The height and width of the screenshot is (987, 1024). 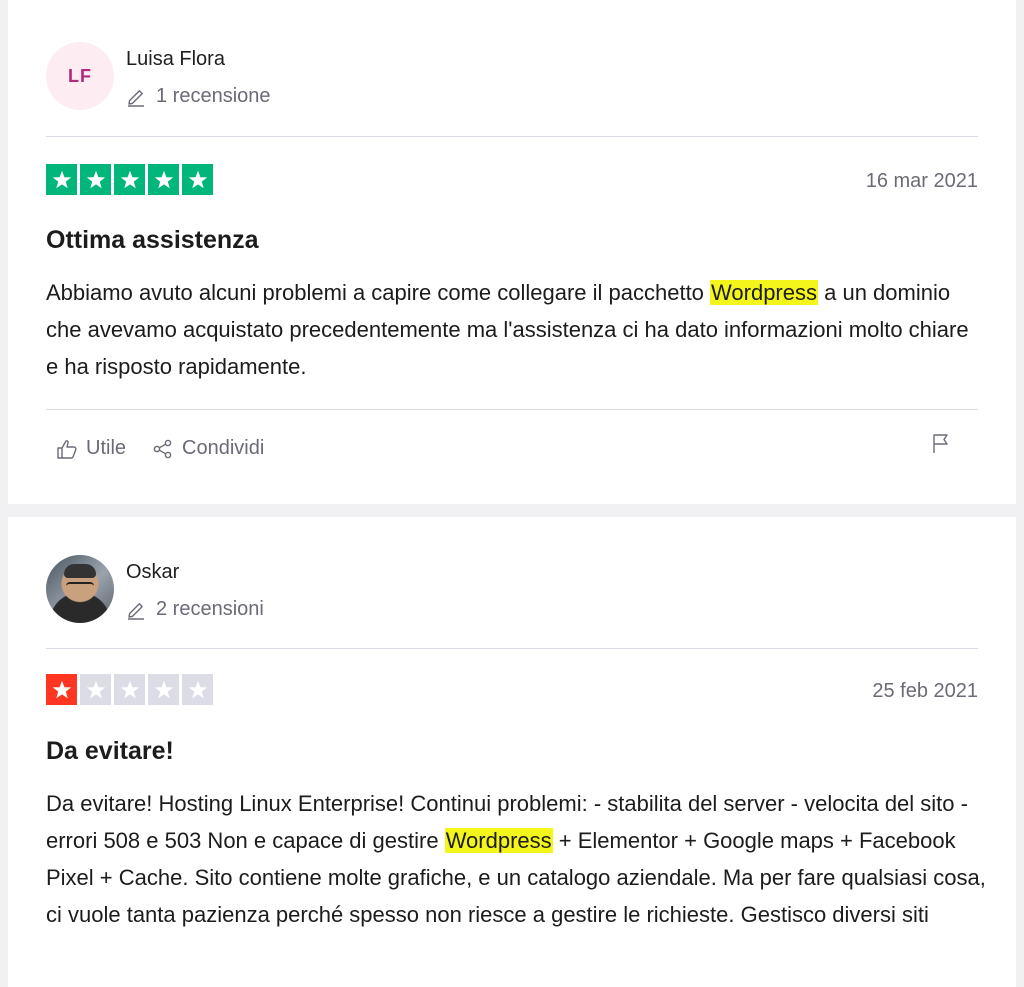 What do you see at coordinates (175, 59) in the screenshot?
I see `reviewer-name: Luisa Flora` at bounding box center [175, 59].